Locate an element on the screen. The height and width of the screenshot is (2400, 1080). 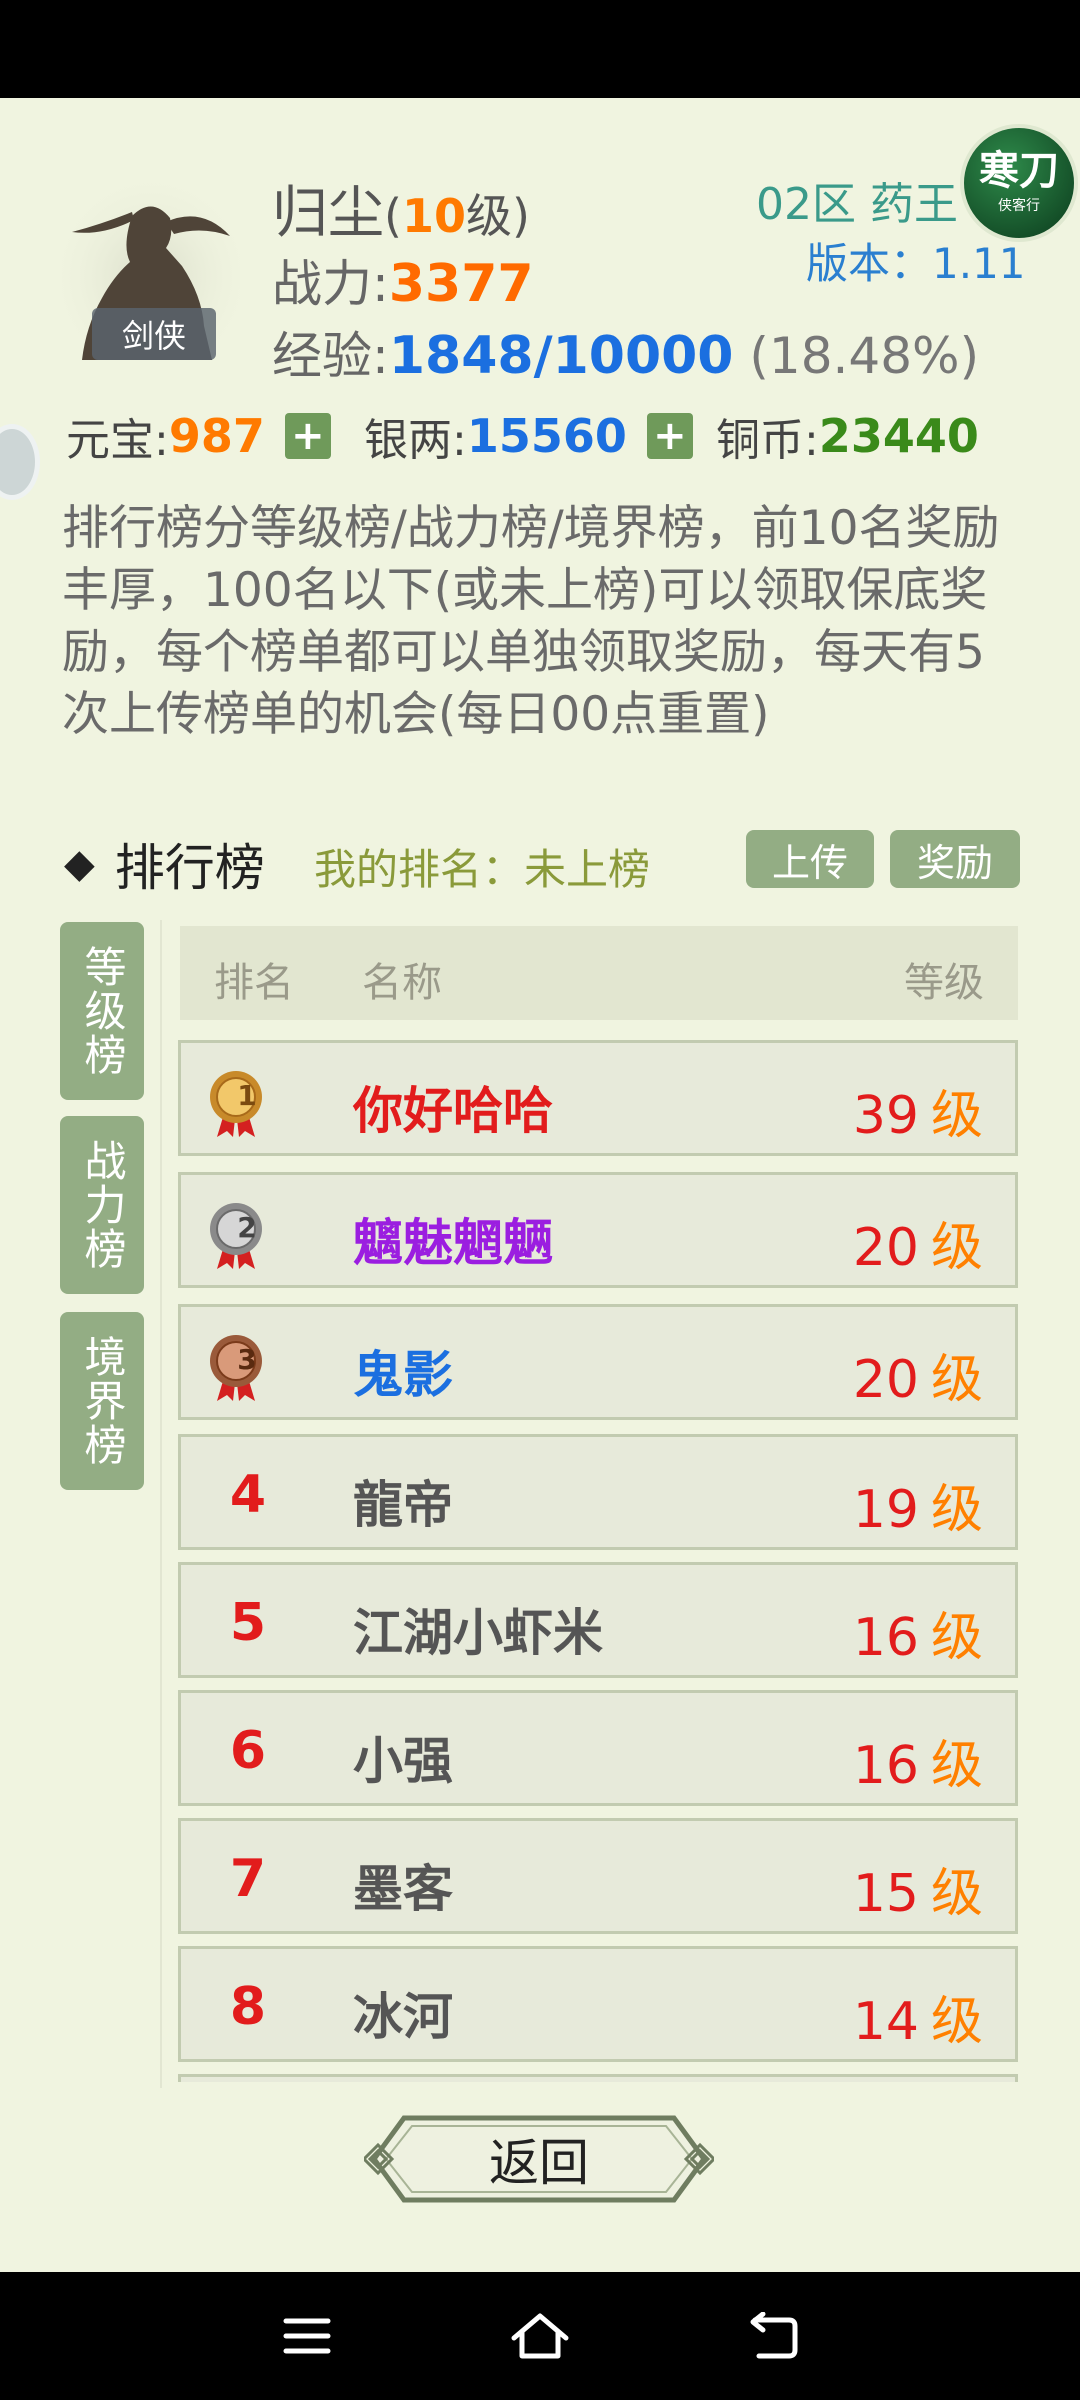
tab-label: 境界榜 is located at coordinates (102, 1401).